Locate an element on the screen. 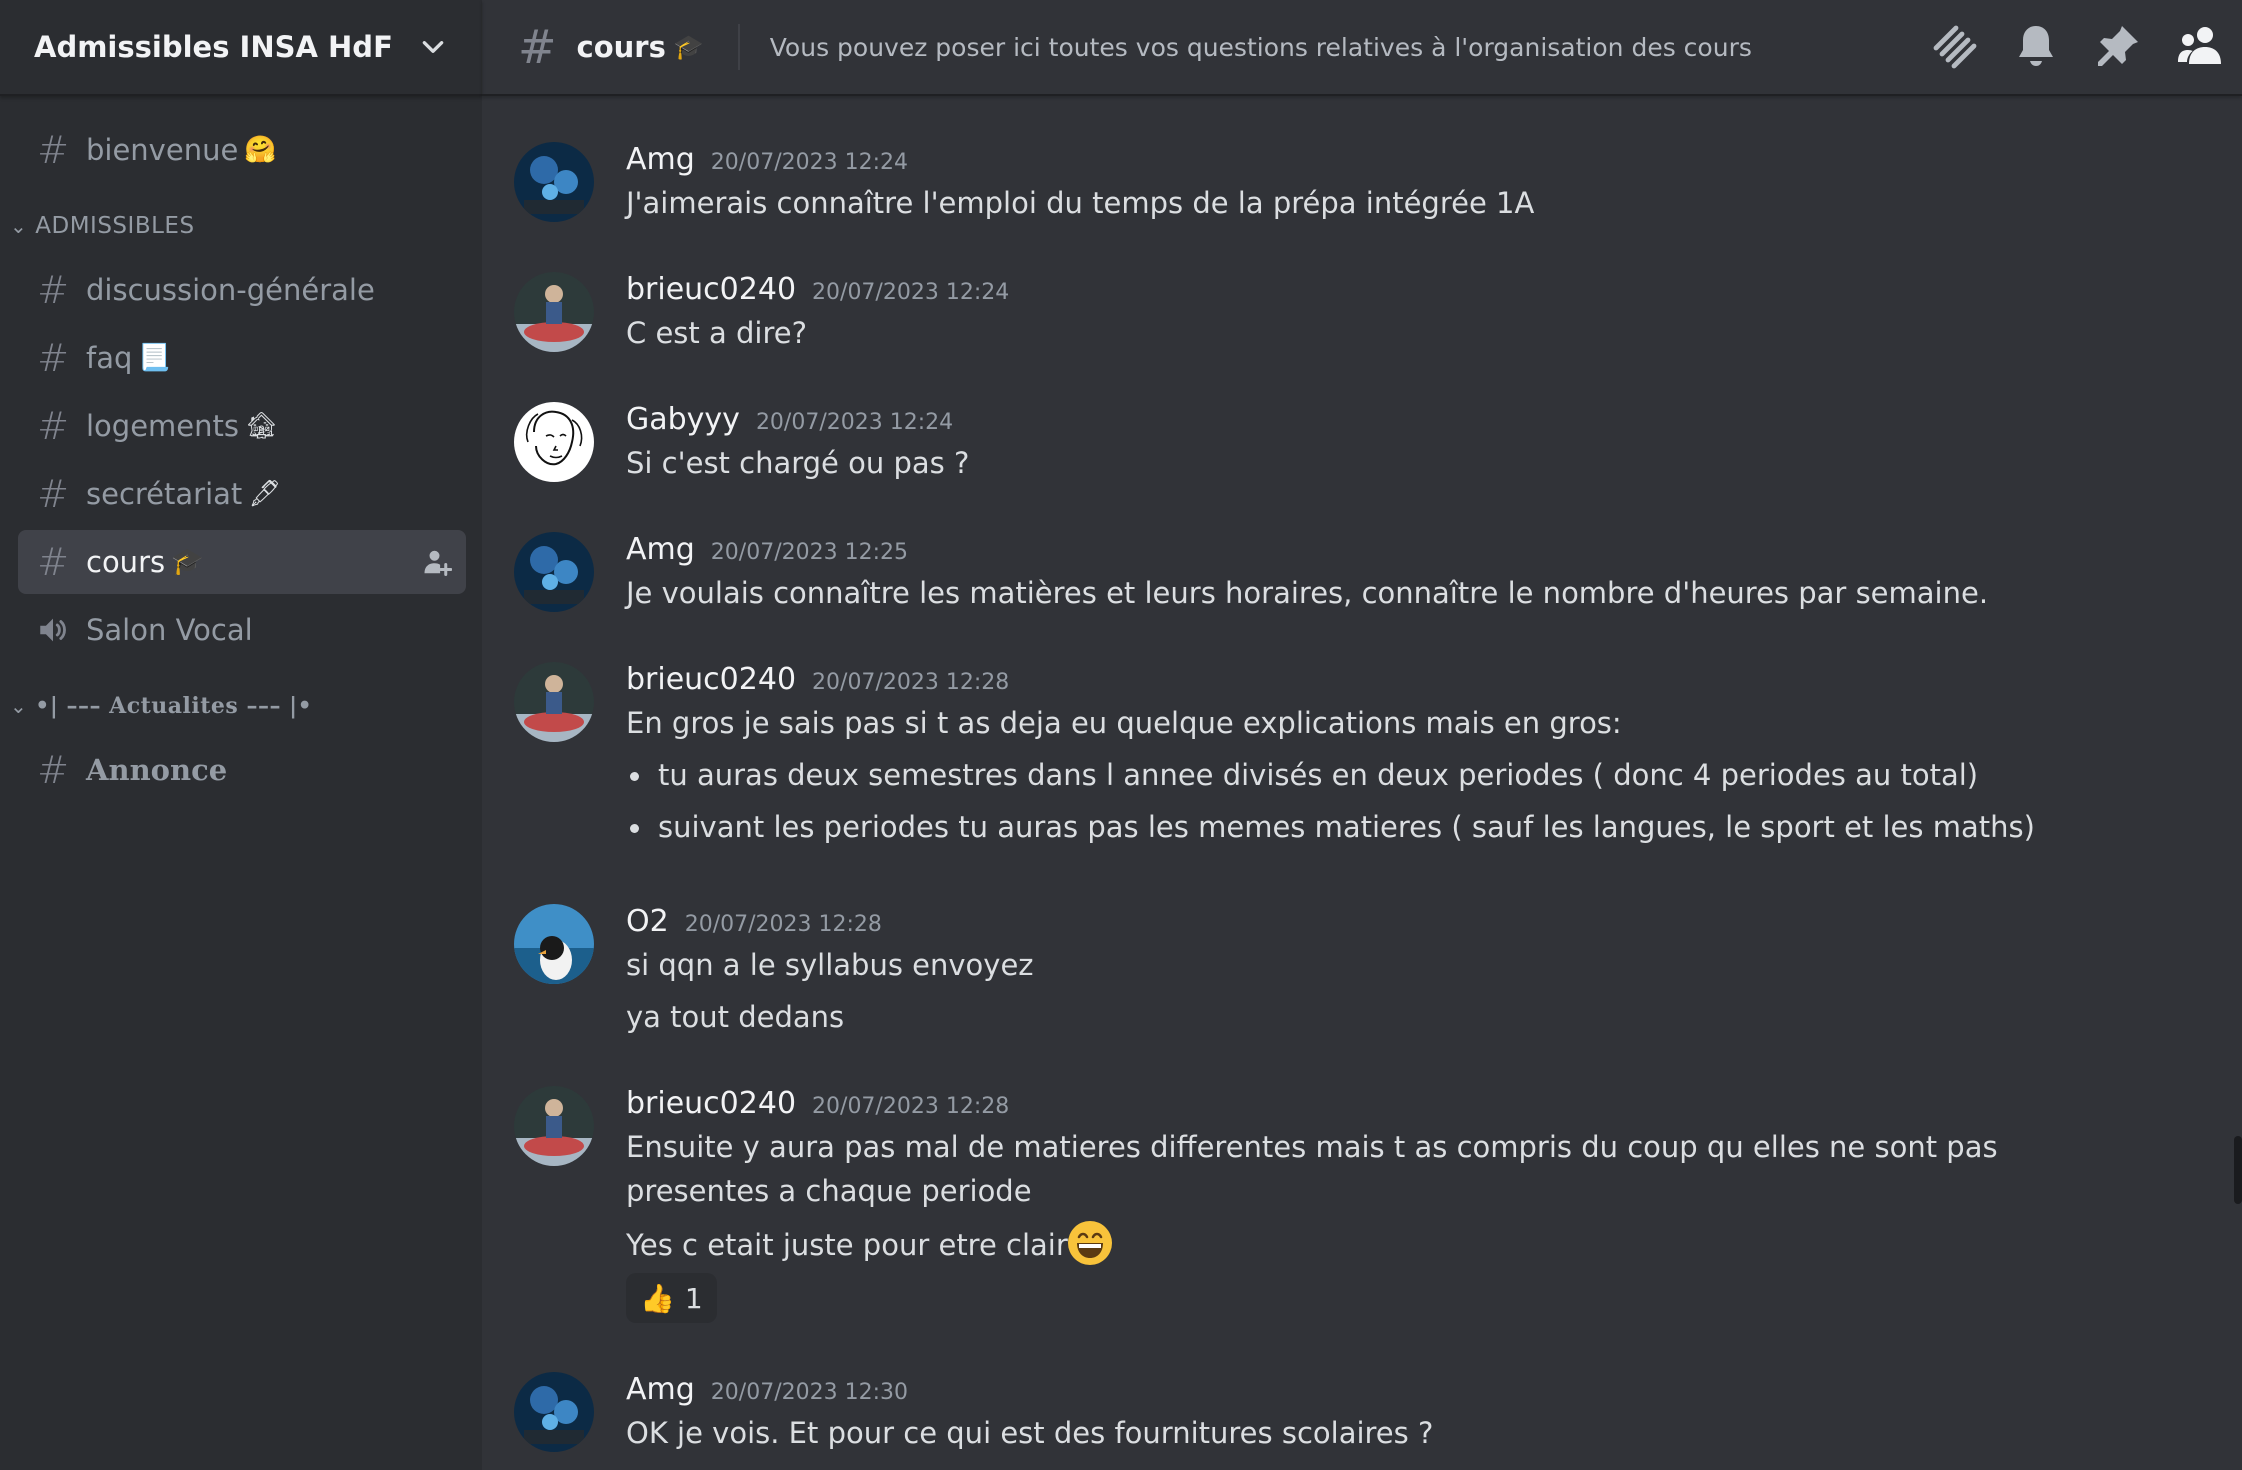 This screenshot has height=1470, width=2242. chevron-down-icon is located at coordinates (433, 47).